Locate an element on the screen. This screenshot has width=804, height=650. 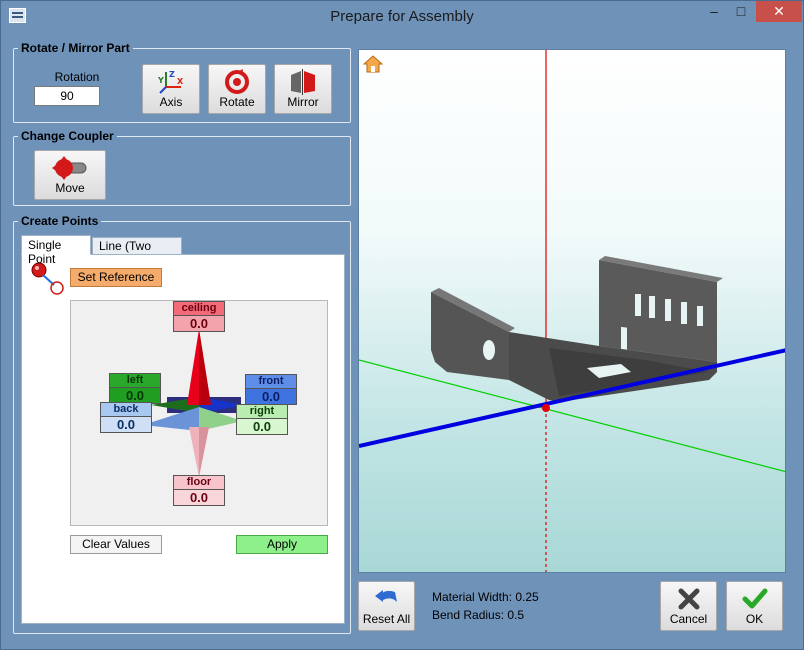
apply-button: Apply is located at coordinates (282, 544).